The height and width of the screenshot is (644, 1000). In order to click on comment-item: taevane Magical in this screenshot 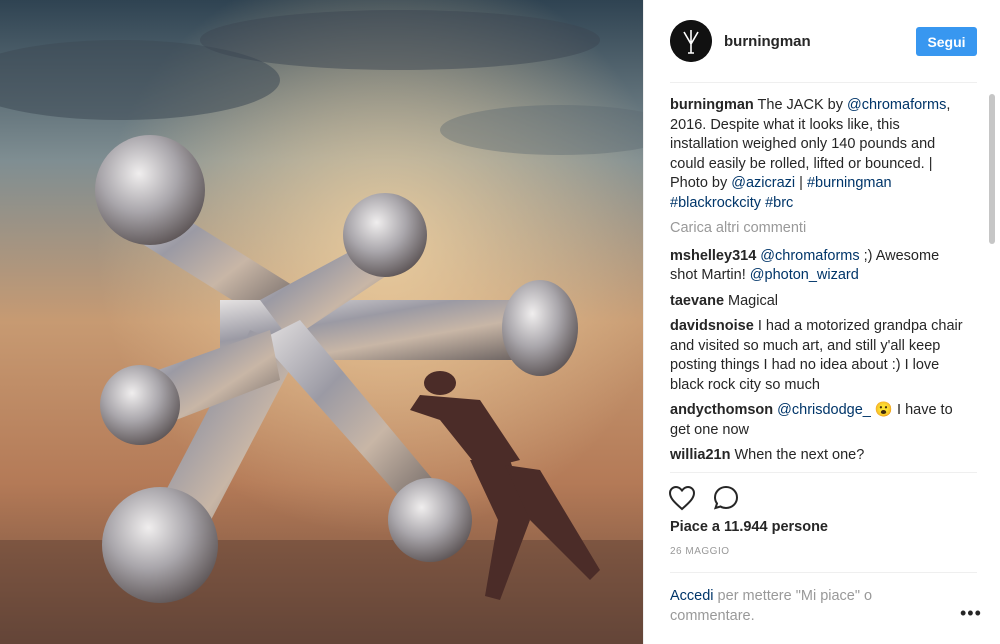, I will do `click(818, 302)`.